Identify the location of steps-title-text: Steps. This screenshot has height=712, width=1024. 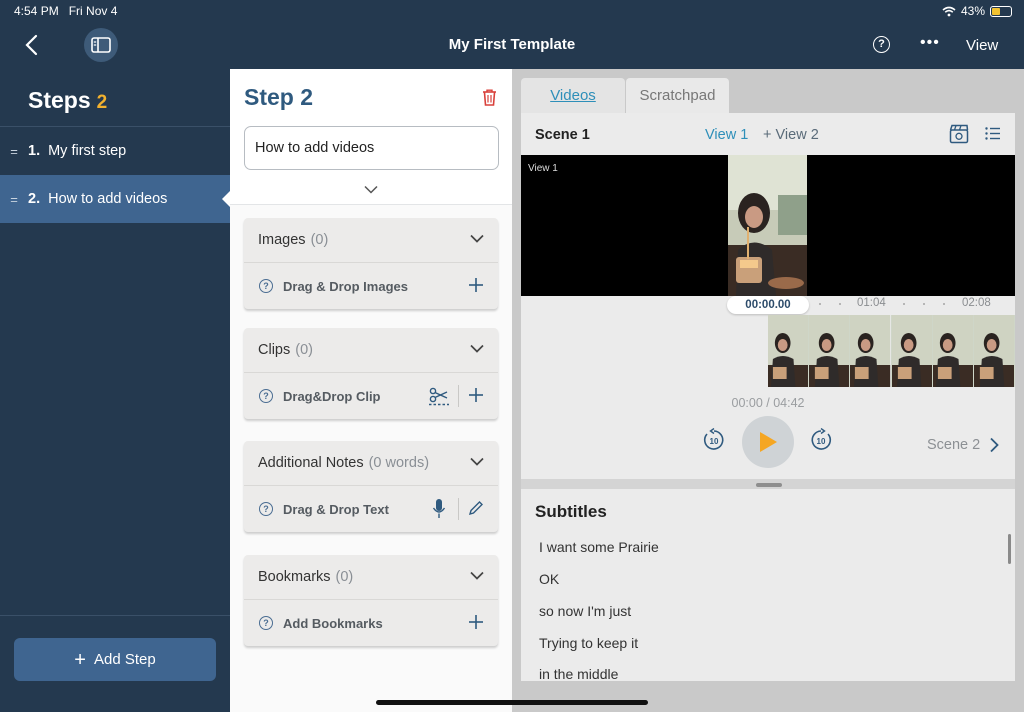
(59, 100).